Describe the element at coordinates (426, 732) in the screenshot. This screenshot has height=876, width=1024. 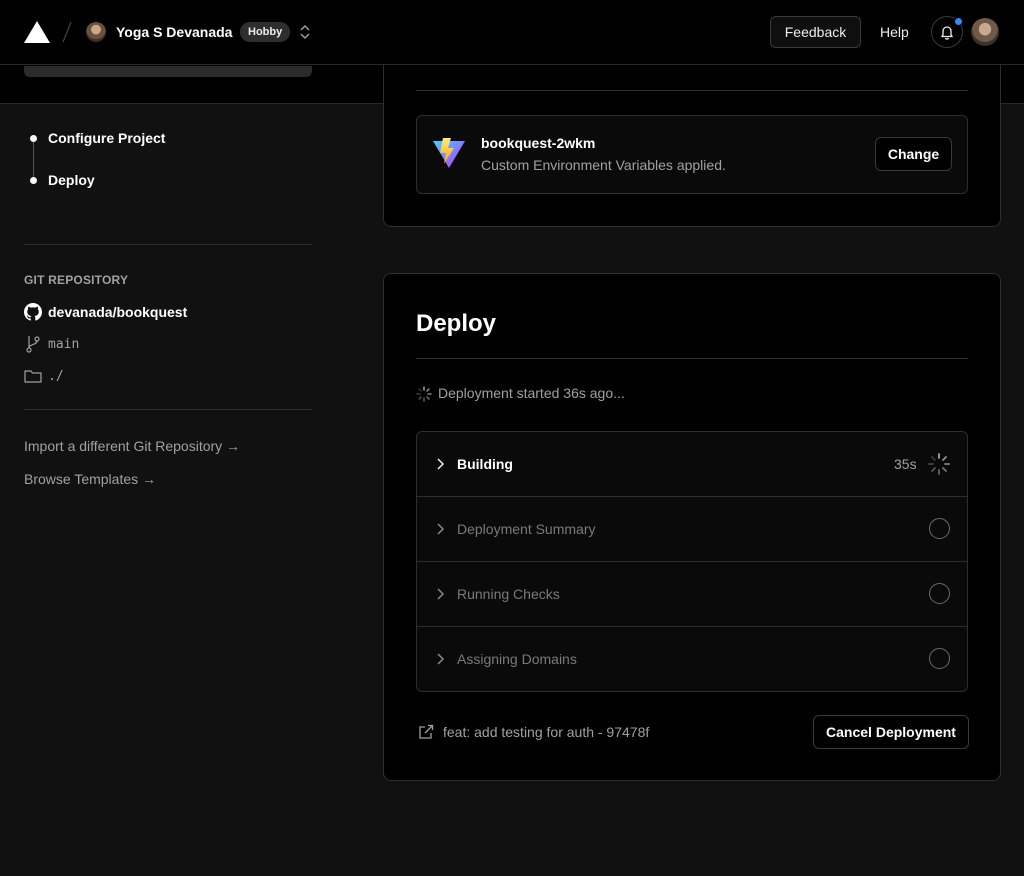
I see `external-link-icon` at that location.